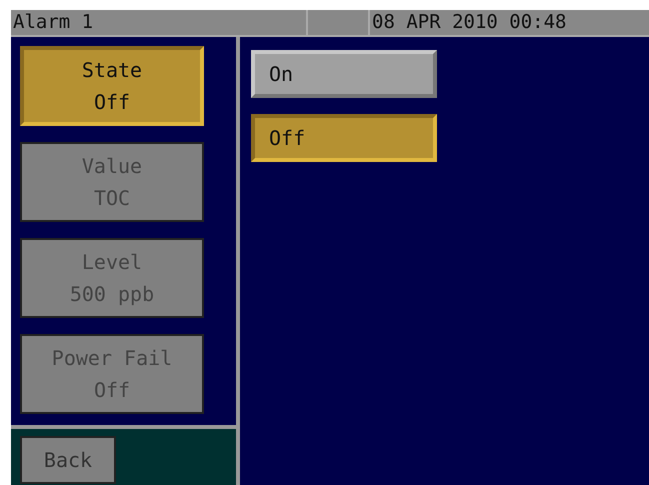 The height and width of the screenshot is (485, 649). What do you see at coordinates (68, 460) in the screenshot?
I see `back-button: Back` at bounding box center [68, 460].